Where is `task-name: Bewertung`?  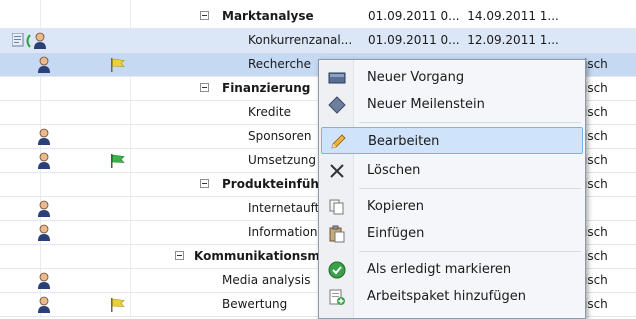
task-name: Bewertung is located at coordinates (255, 304).